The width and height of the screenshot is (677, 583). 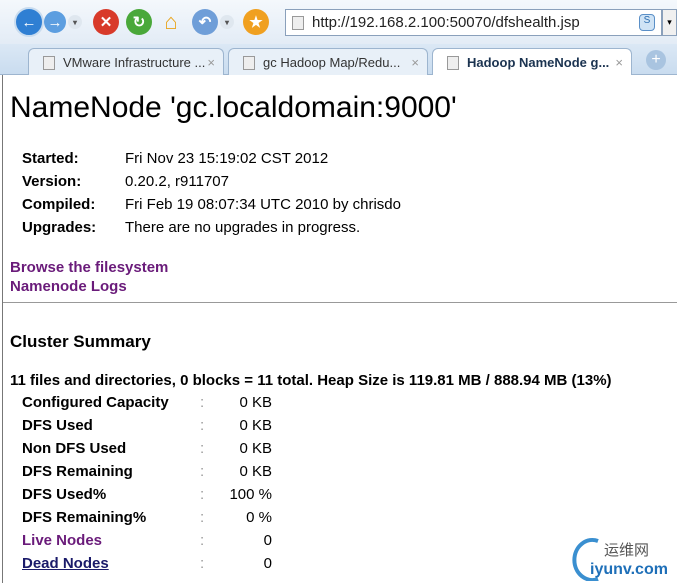 What do you see at coordinates (340, 302) in the screenshot?
I see `divider` at bounding box center [340, 302].